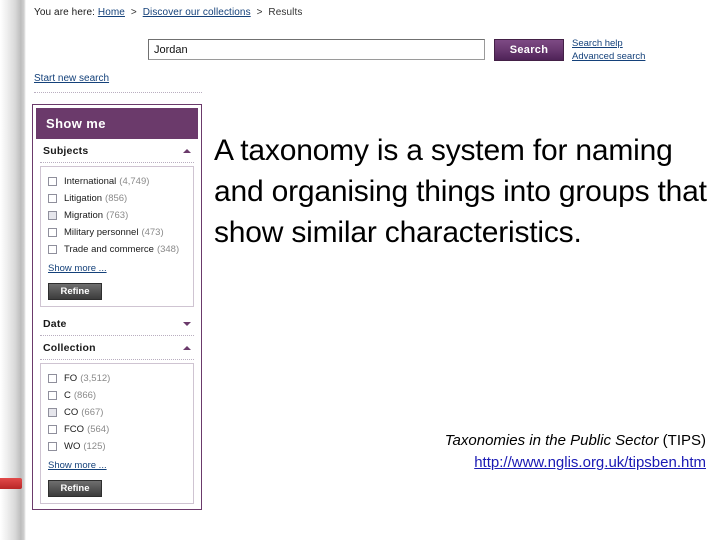 This screenshot has width=720, height=540. What do you see at coordinates (95, 378) in the screenshot?
I see `facet-count: (3,512)` at bounding box center [95, 378].